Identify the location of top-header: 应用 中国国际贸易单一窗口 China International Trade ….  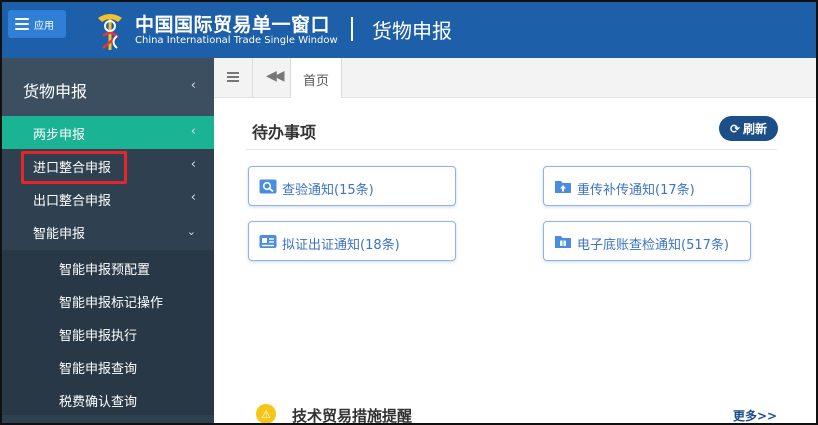
(409, 30).